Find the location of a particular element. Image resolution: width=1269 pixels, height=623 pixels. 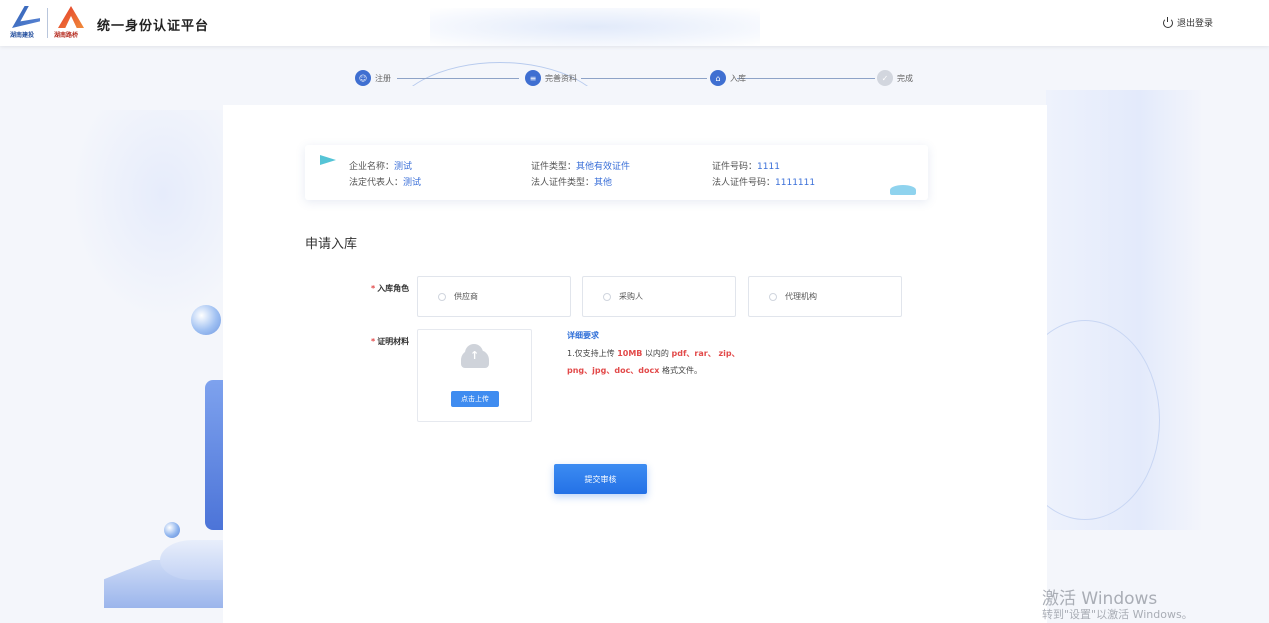

requirements-title: 详细要求 is located at coordinates (583, 335).